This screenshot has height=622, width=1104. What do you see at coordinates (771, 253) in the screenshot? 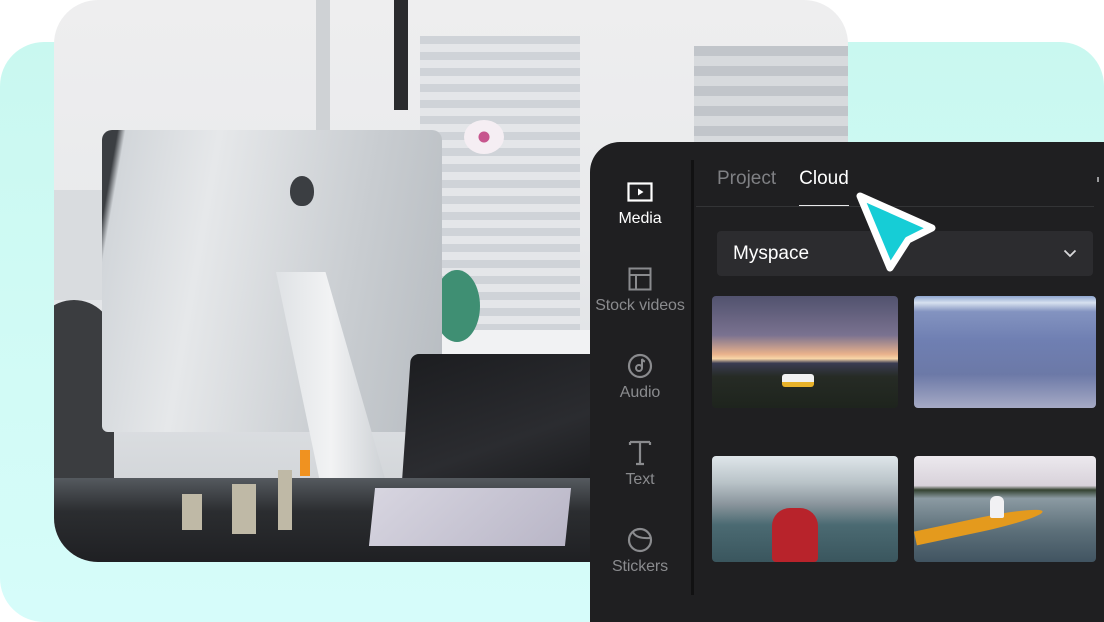
I see `space-select-value: Myspace` at bounding box center [771, 253].